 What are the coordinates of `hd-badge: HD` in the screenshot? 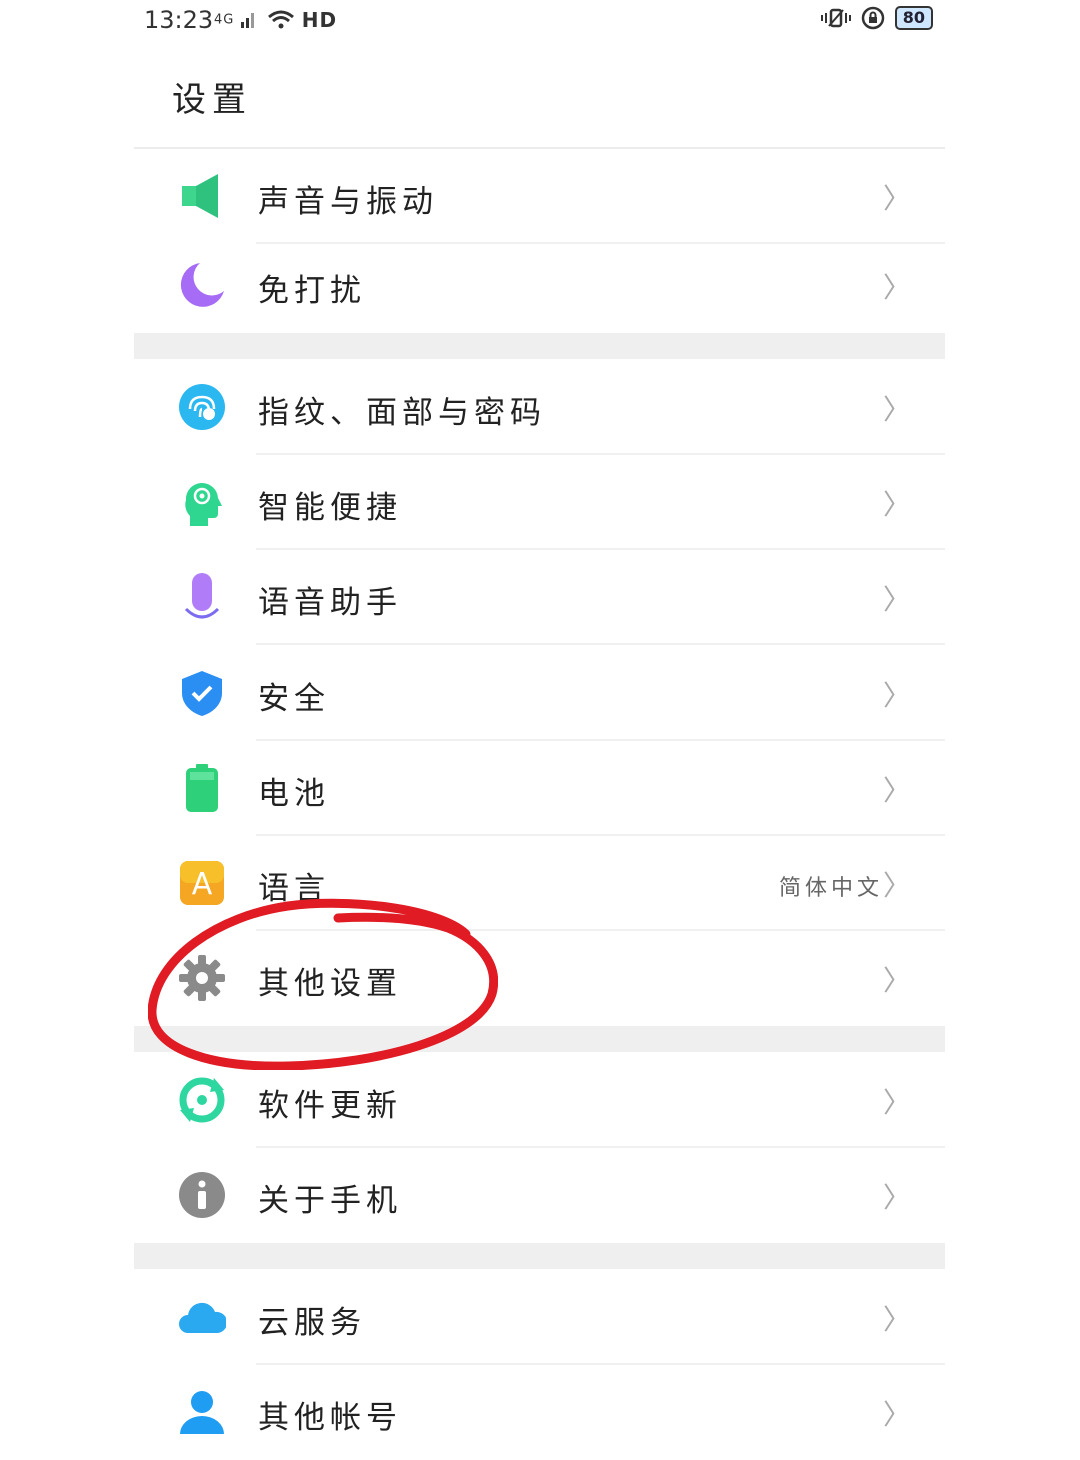 It's located at (319, 20).